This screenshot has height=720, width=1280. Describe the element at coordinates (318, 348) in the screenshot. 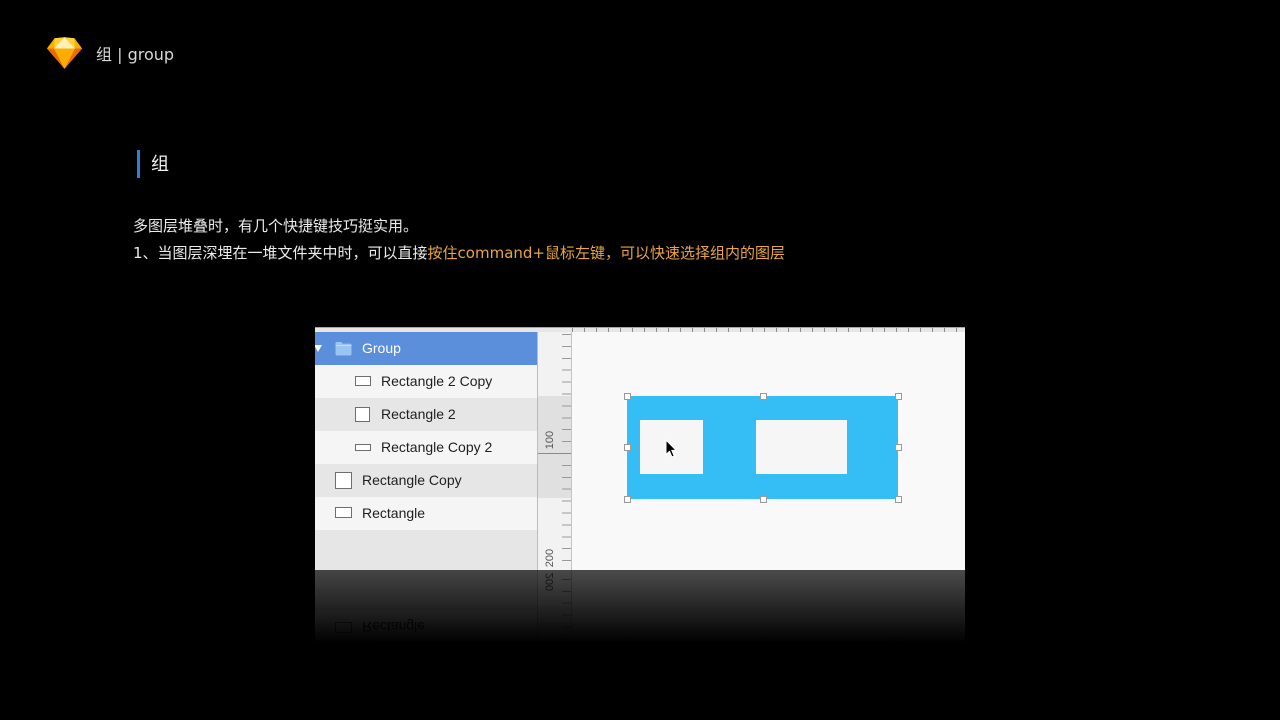

I see `disclosure-triangle-icon` at that location.